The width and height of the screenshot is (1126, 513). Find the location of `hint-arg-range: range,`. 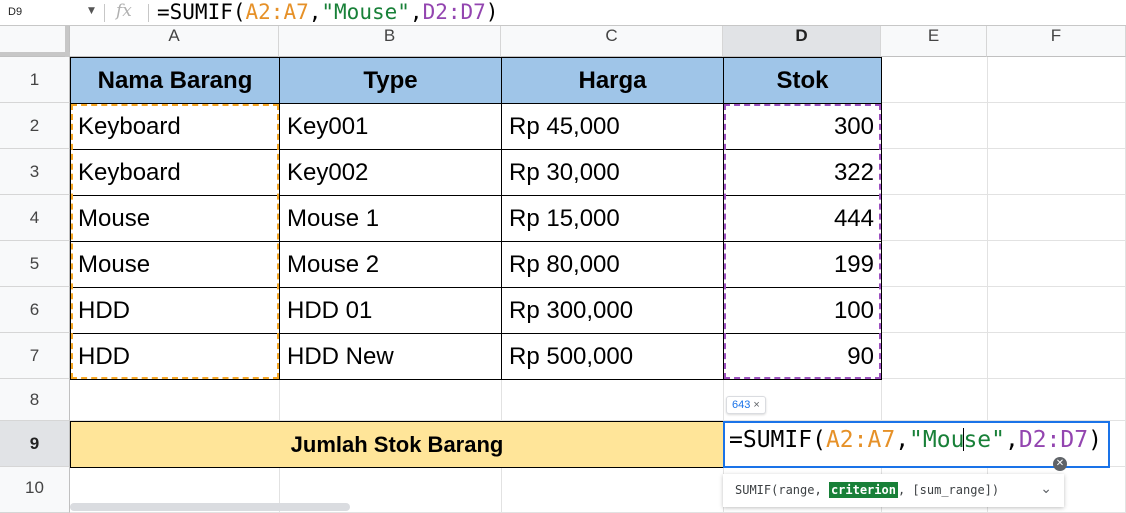

hint-arg-range: range, is located at coordinates (803, 490).